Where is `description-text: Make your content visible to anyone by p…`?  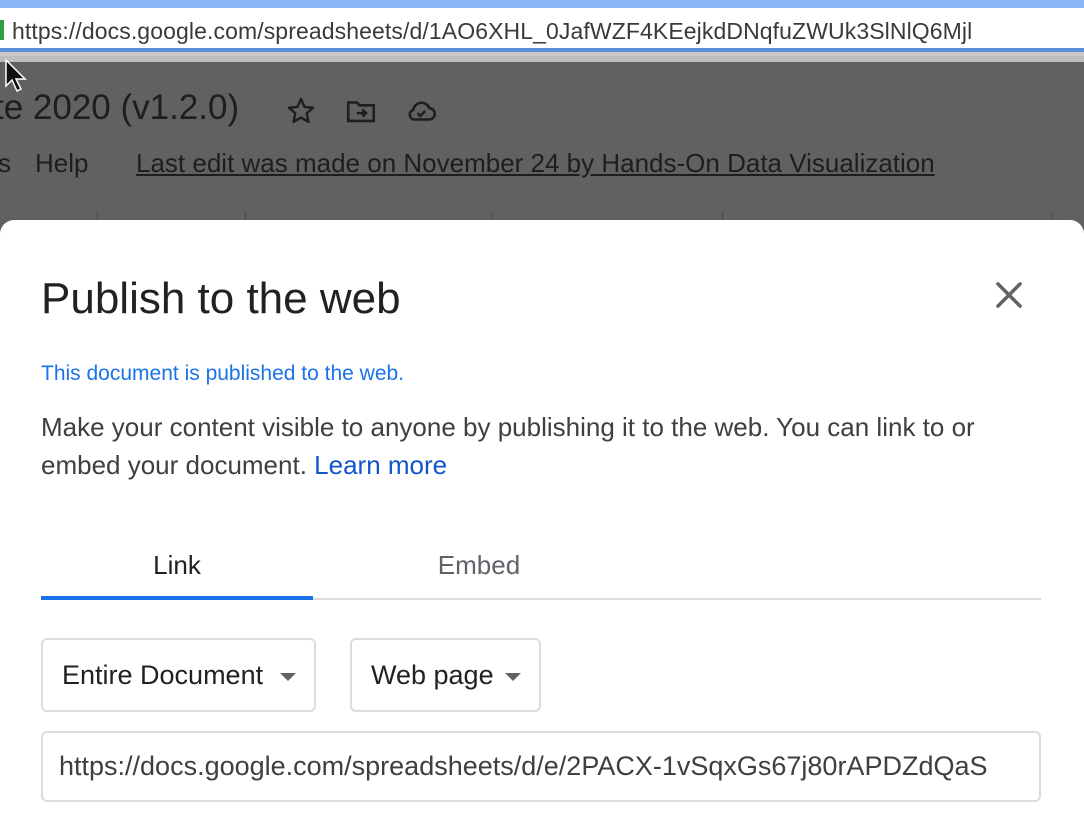
description-text: Make your content visible to anyone by p… is located at coordinates (508, 446).